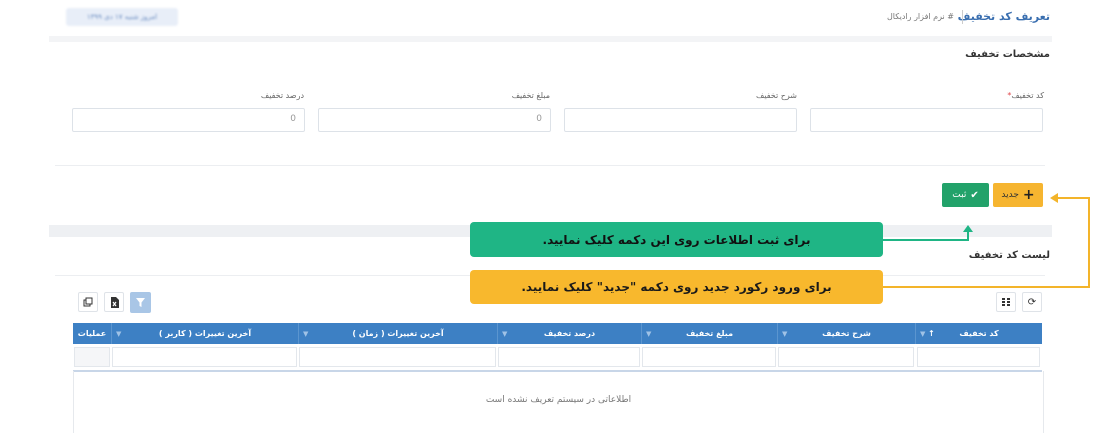  Describe the element at coordinates (1009, 255) in the screenshot. I see `list-title: لیست کد تخفیف` at that location.